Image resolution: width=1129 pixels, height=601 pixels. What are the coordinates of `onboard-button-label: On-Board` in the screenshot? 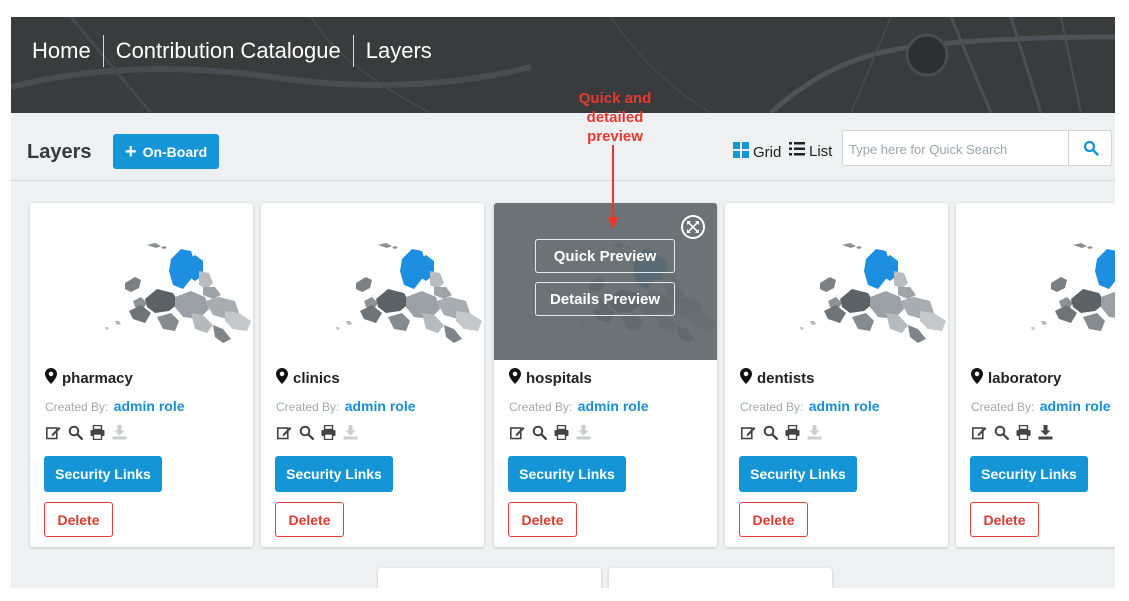 It's located at (175, 151).